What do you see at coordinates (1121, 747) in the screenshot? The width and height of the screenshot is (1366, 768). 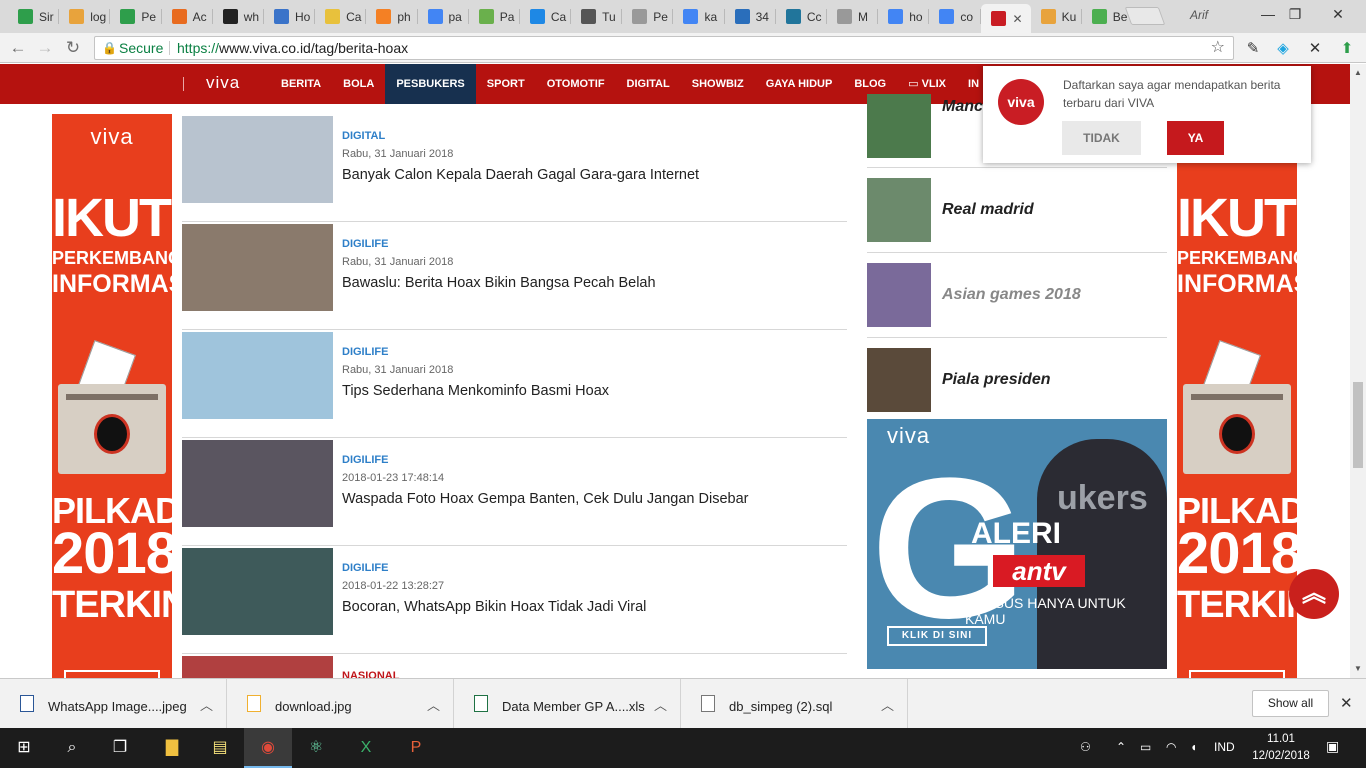 I see `tray-chevron-icon: ⌃` at bounding box center [1121, 747].